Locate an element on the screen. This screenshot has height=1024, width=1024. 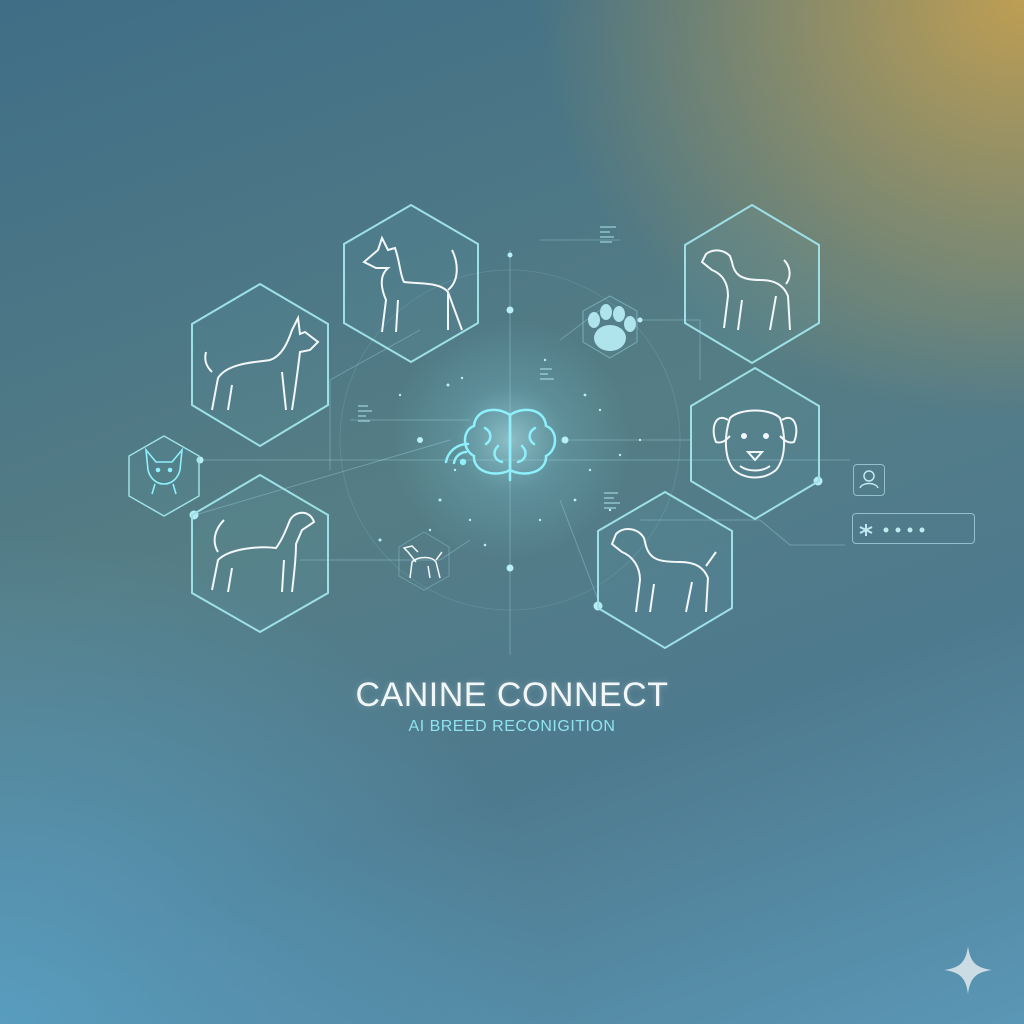
password-field is located at coordinates (913, 528).